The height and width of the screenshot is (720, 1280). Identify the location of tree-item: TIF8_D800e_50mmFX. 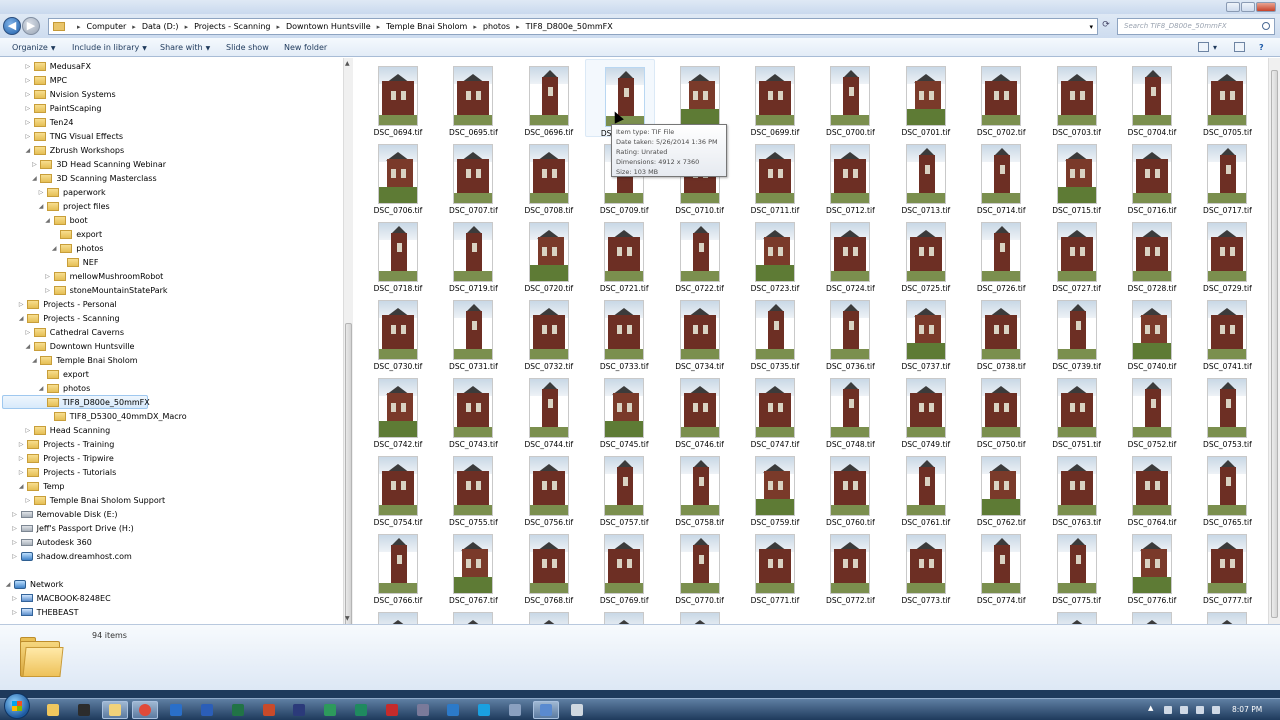
(76, 402).